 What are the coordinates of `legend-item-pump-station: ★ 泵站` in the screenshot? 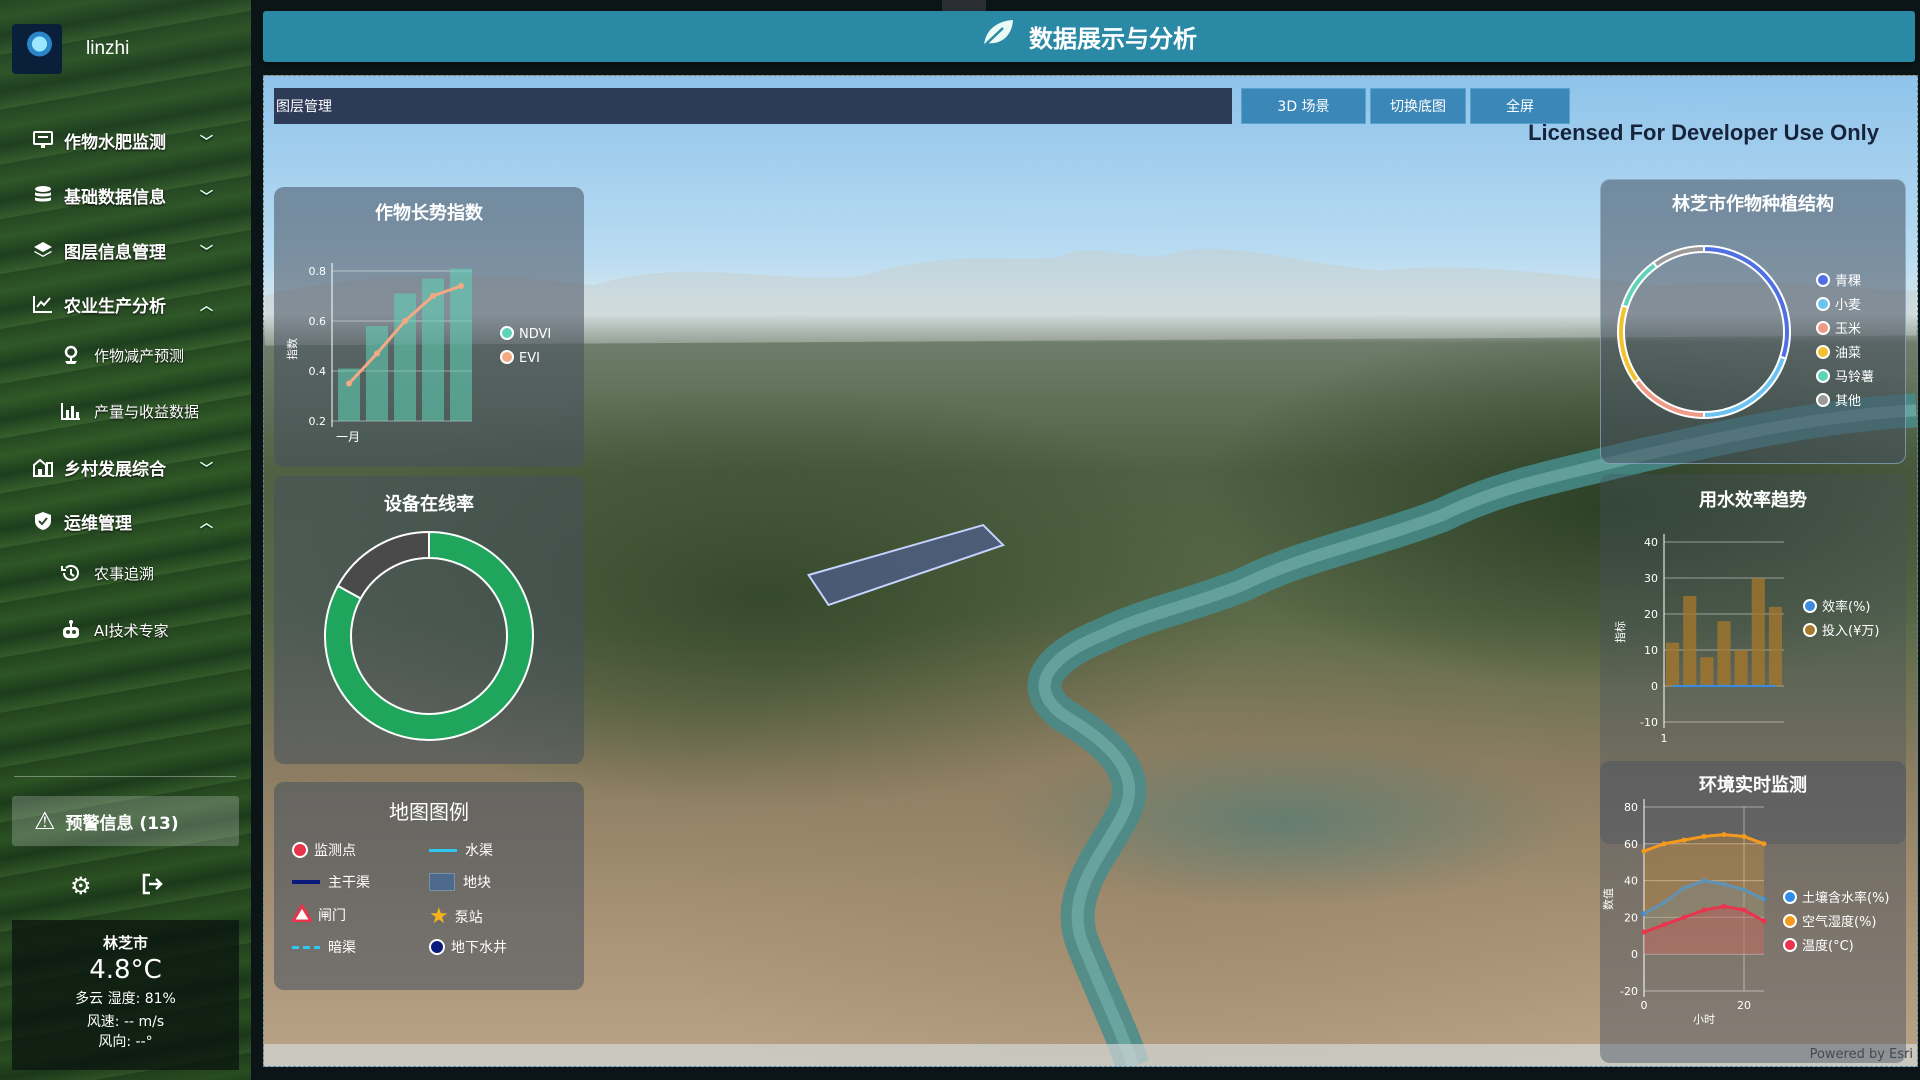 It's located at (456, 916).